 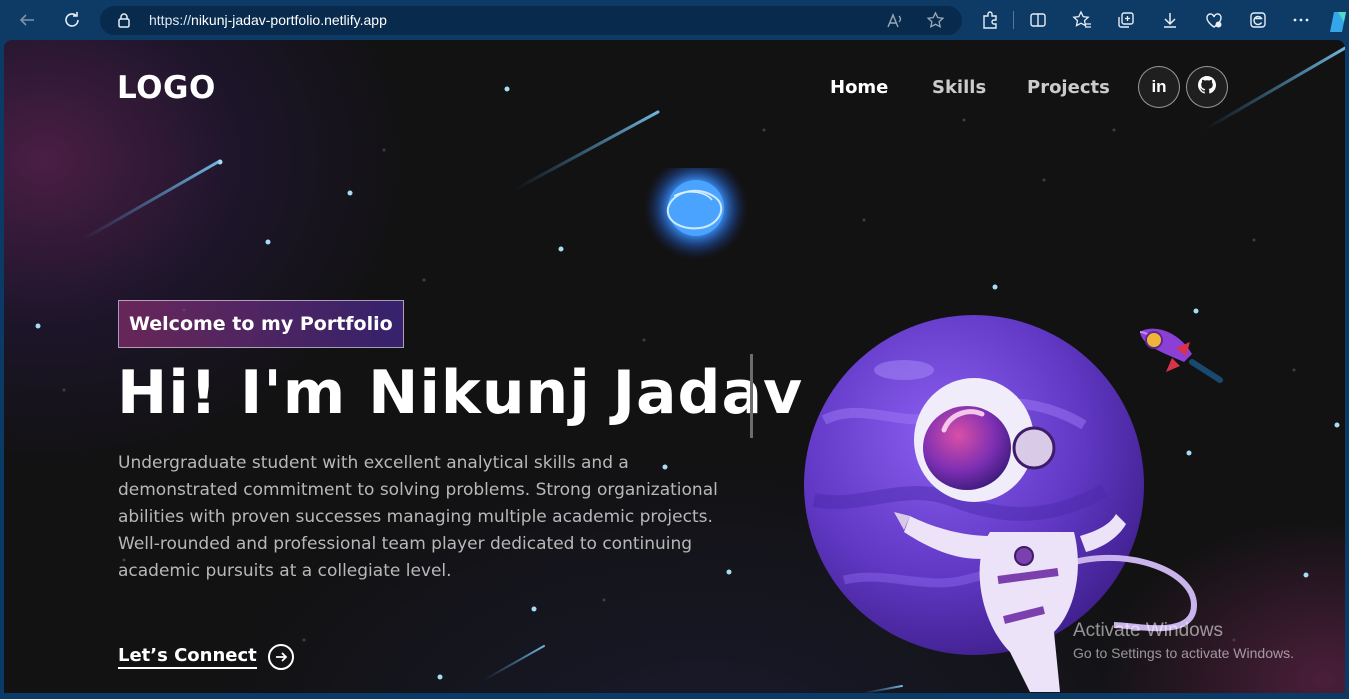 What do you see at coordinates (895, 23) in the screenshot?
I see `read-aloud-icon` at bounding box center [895, 23].